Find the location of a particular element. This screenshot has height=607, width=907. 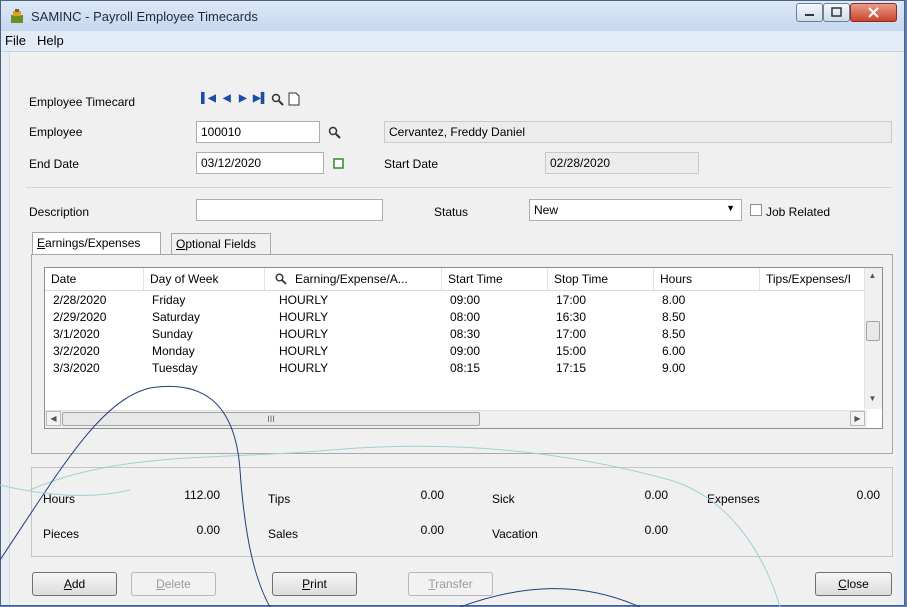

cell-date: 2/28/2020 is located at coordinates (94, 300).